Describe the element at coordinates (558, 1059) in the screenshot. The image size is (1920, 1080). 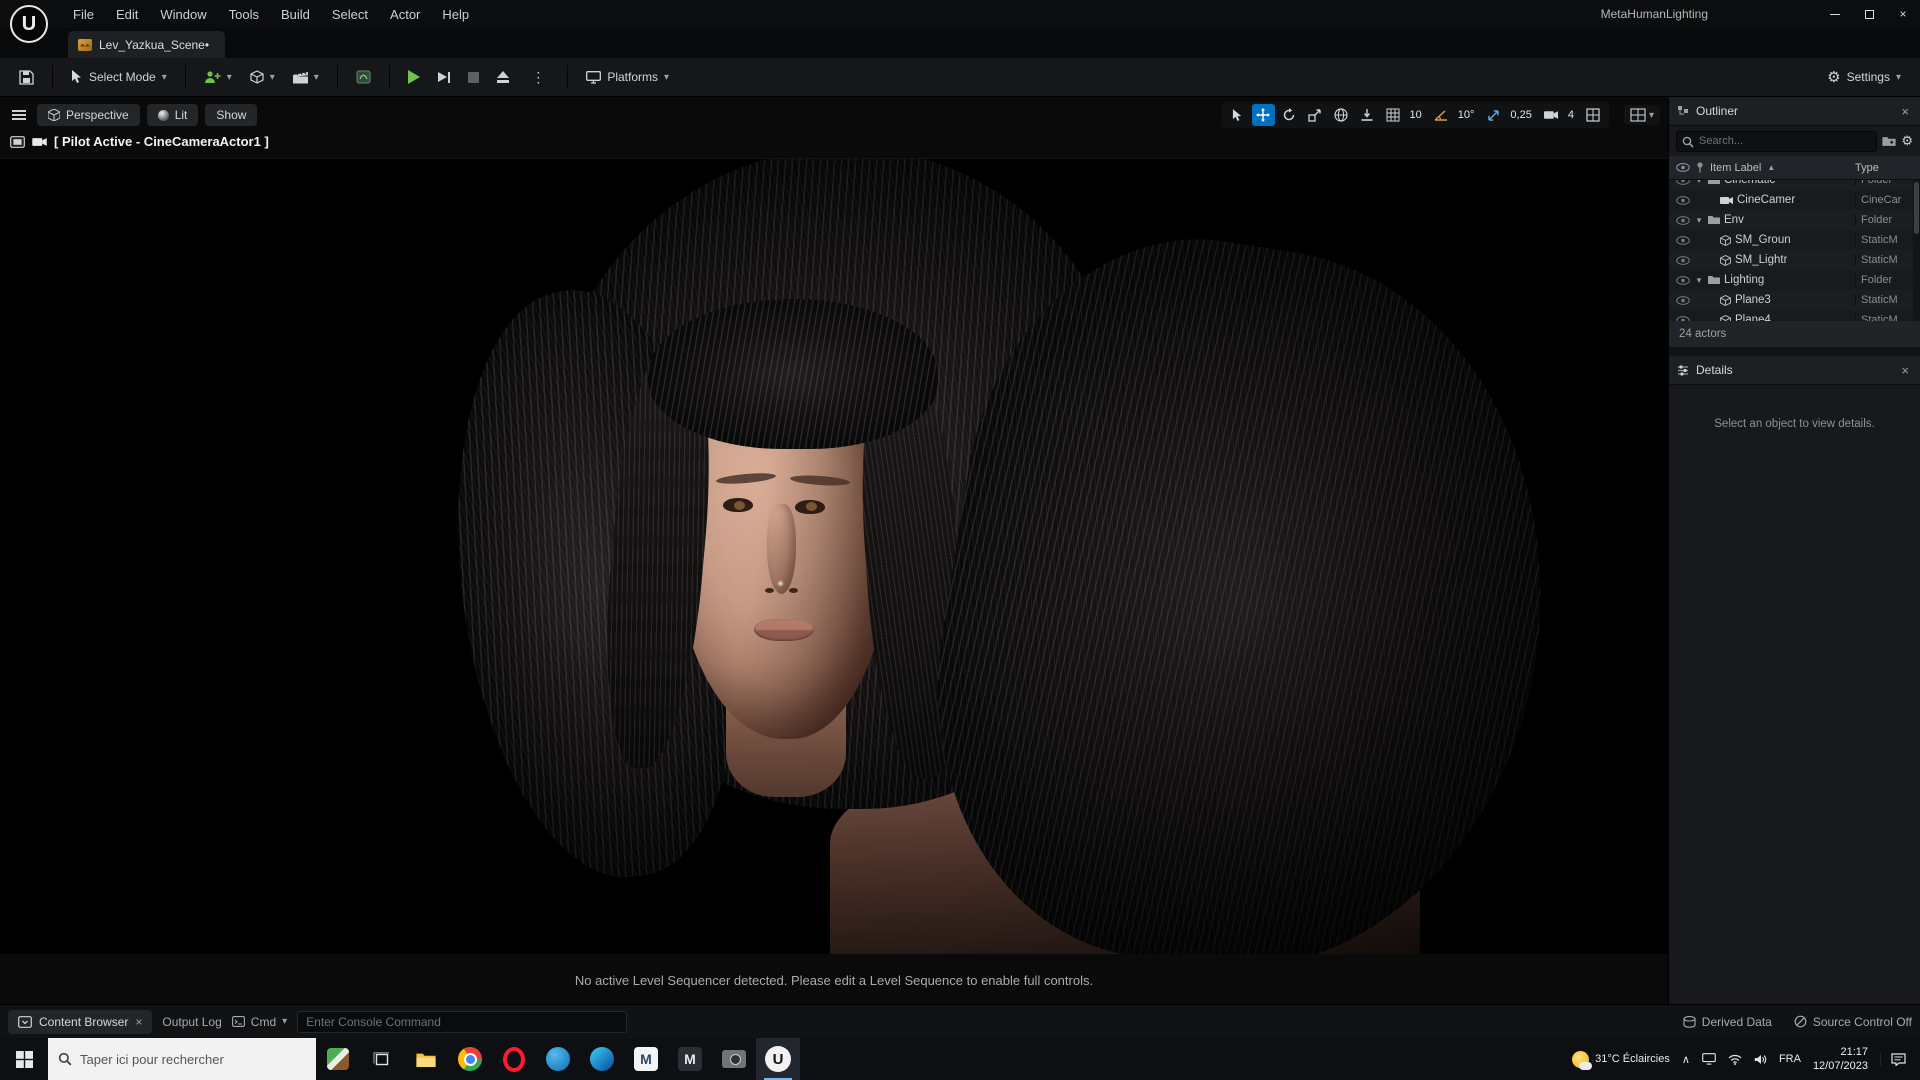
I see `blue-app-button` at that location.